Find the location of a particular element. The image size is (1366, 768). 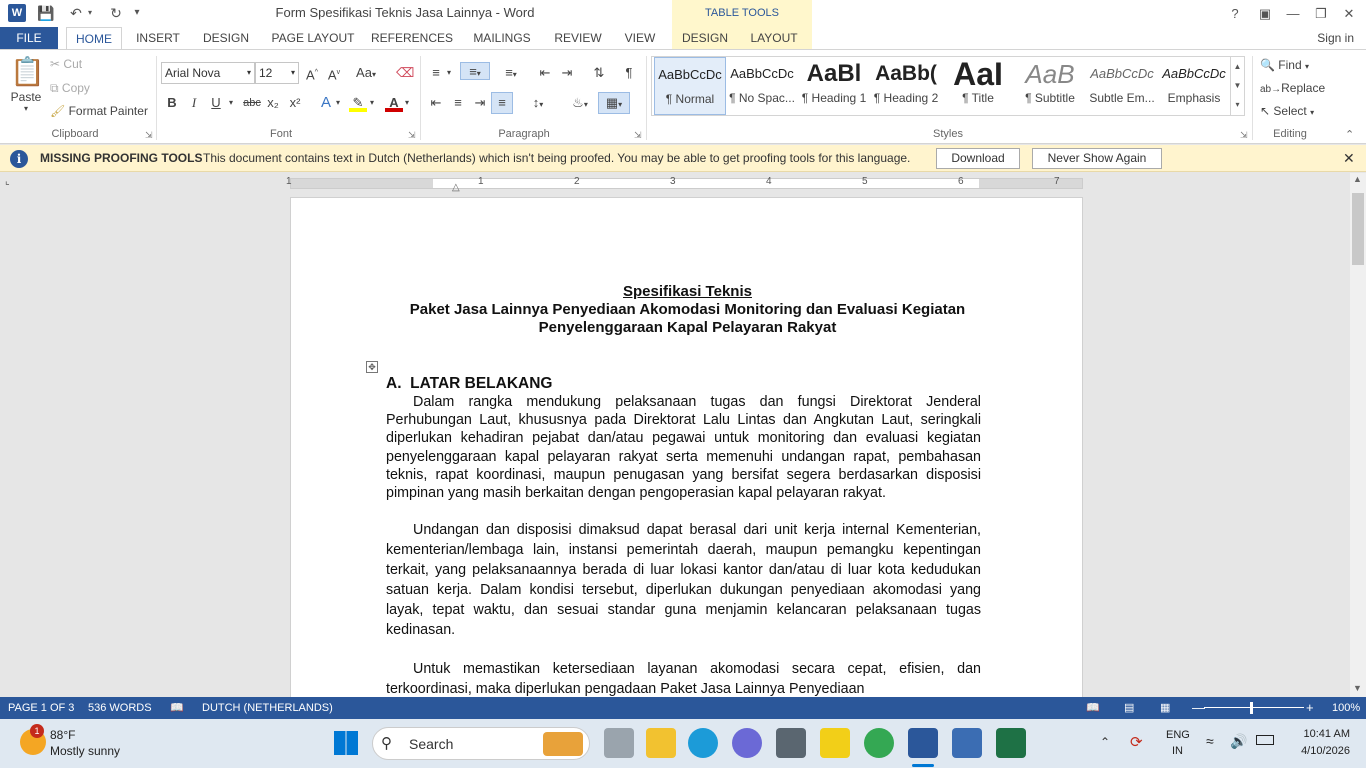

grow-font-icon: A^ is located at coordinates (312, 73).